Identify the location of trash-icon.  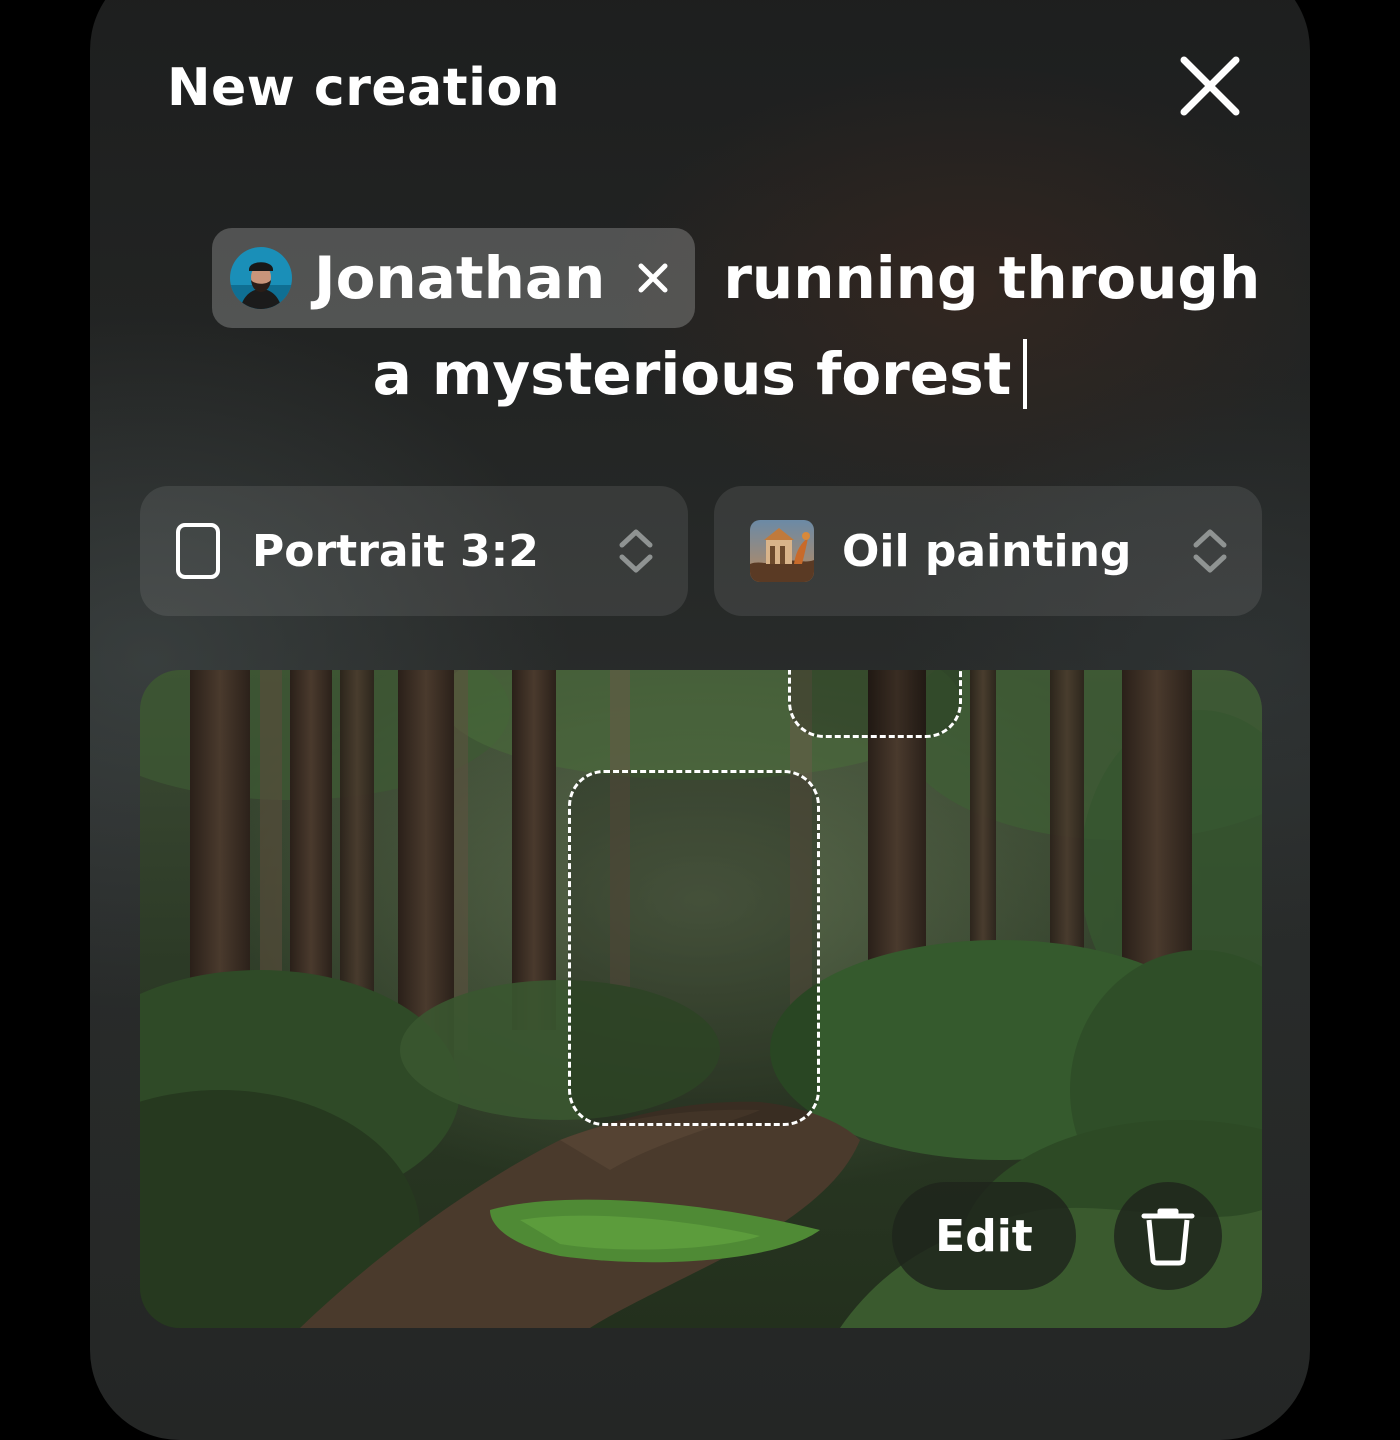
(1168, 1237).